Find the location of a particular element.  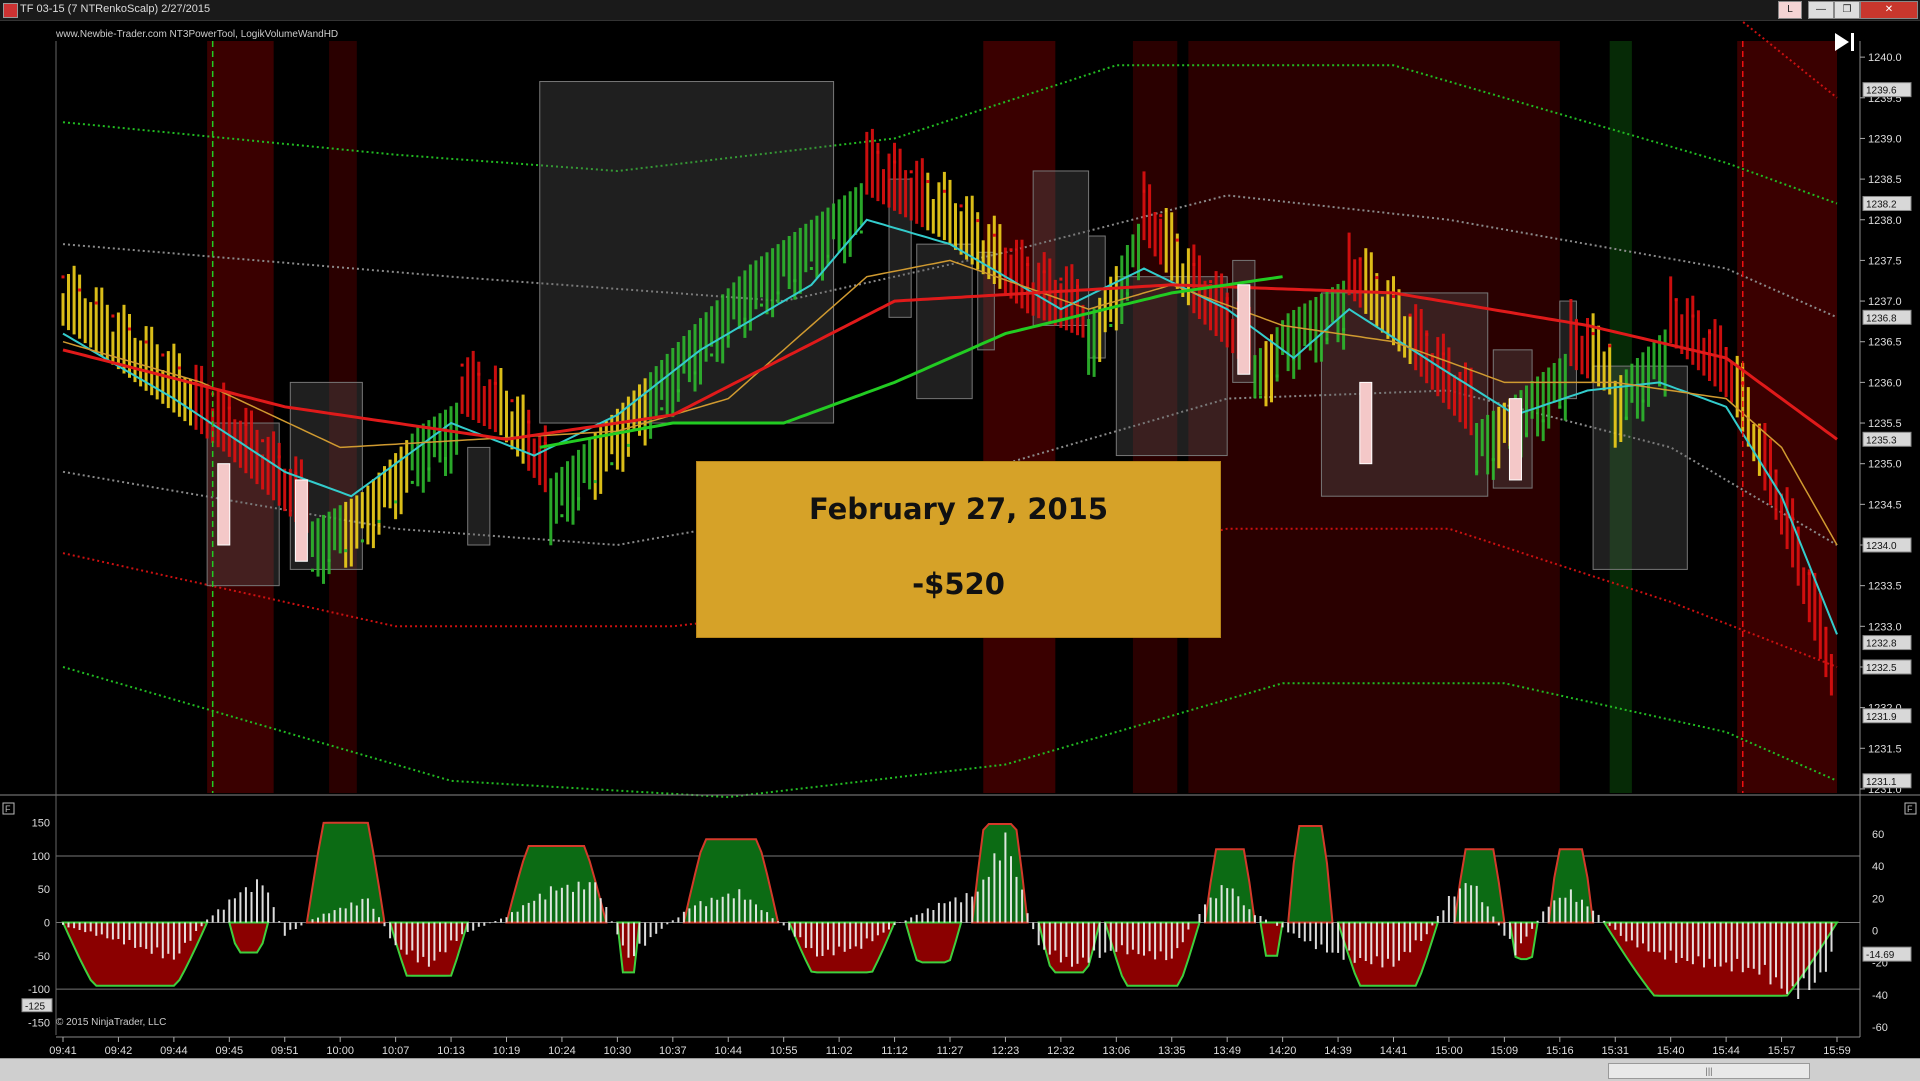

time-tick-label: 15:31 is located at coordinates (1615, 1051).